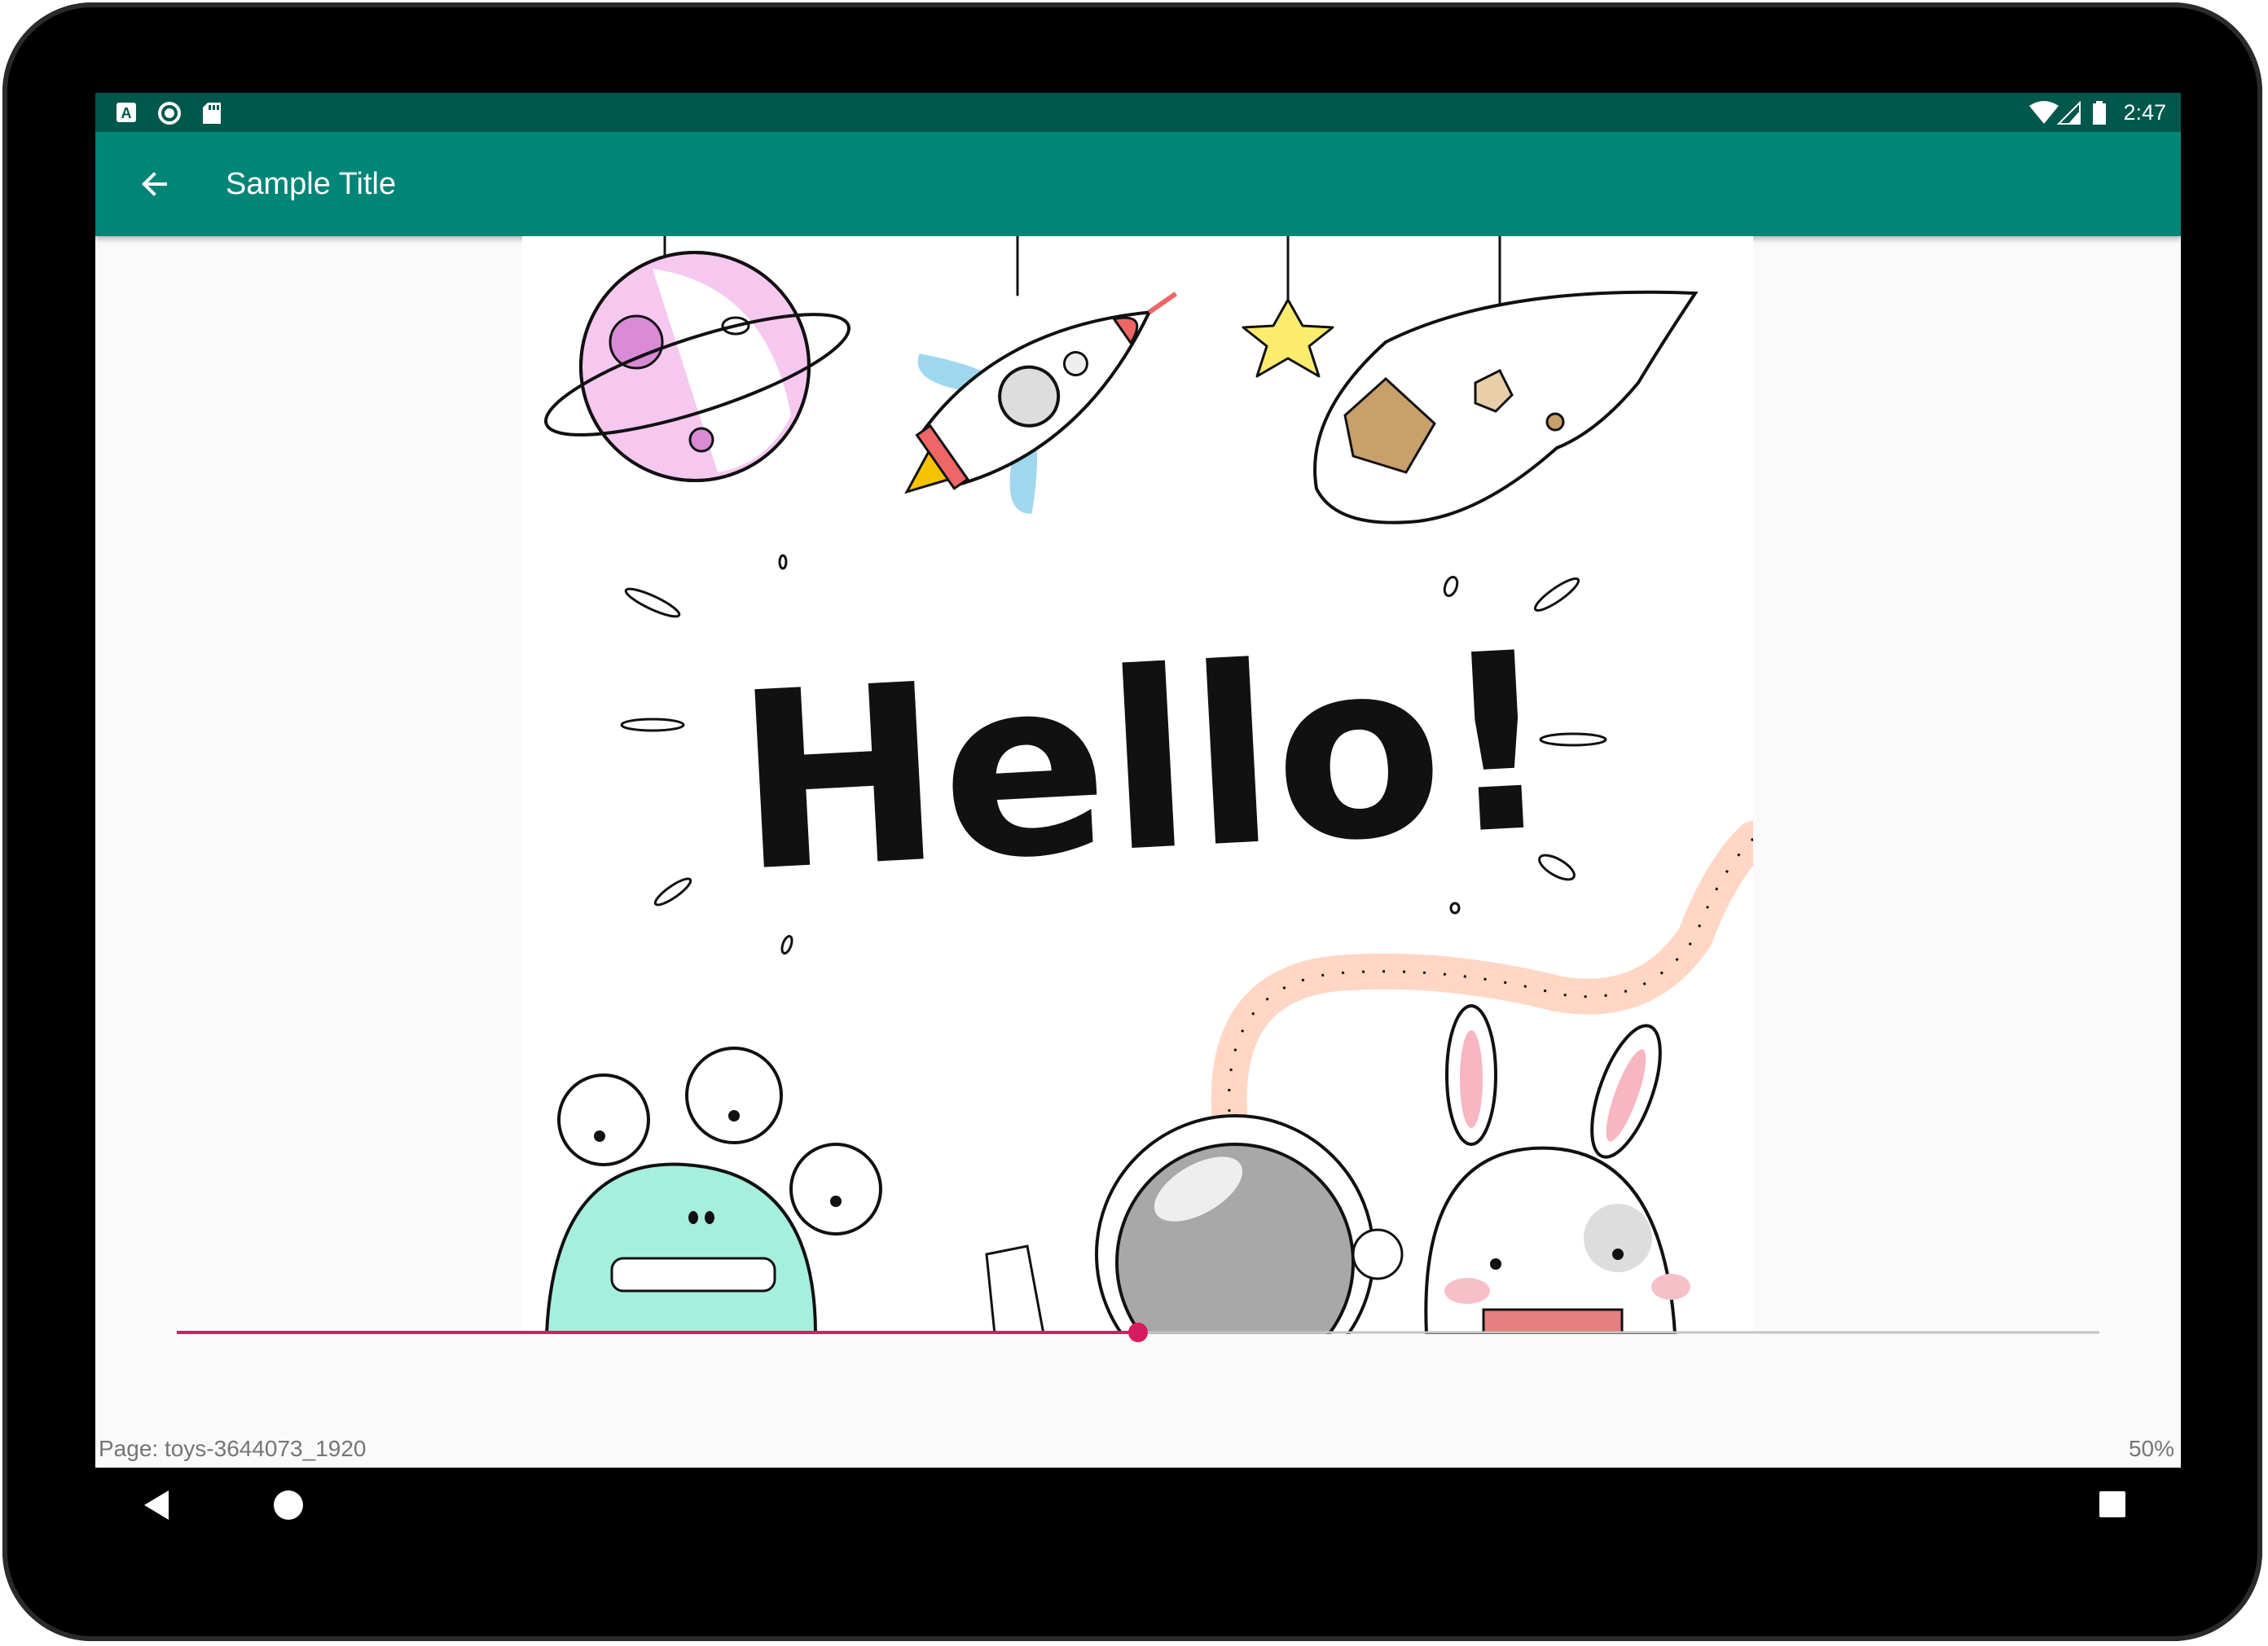 This screenshot has width=2268, height=1646. I want to click on clock: 2:47, so click(2144, 112).